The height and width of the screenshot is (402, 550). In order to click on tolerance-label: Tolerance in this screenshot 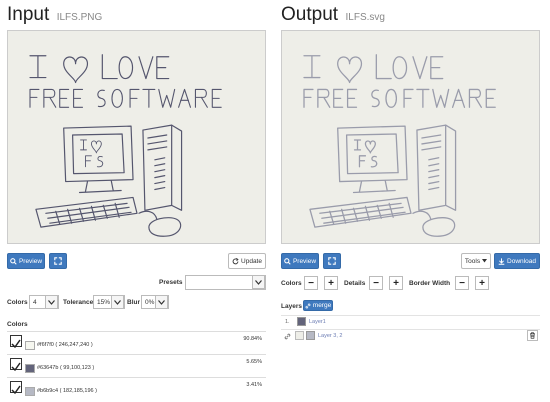, I will do `click(78, 302)`.